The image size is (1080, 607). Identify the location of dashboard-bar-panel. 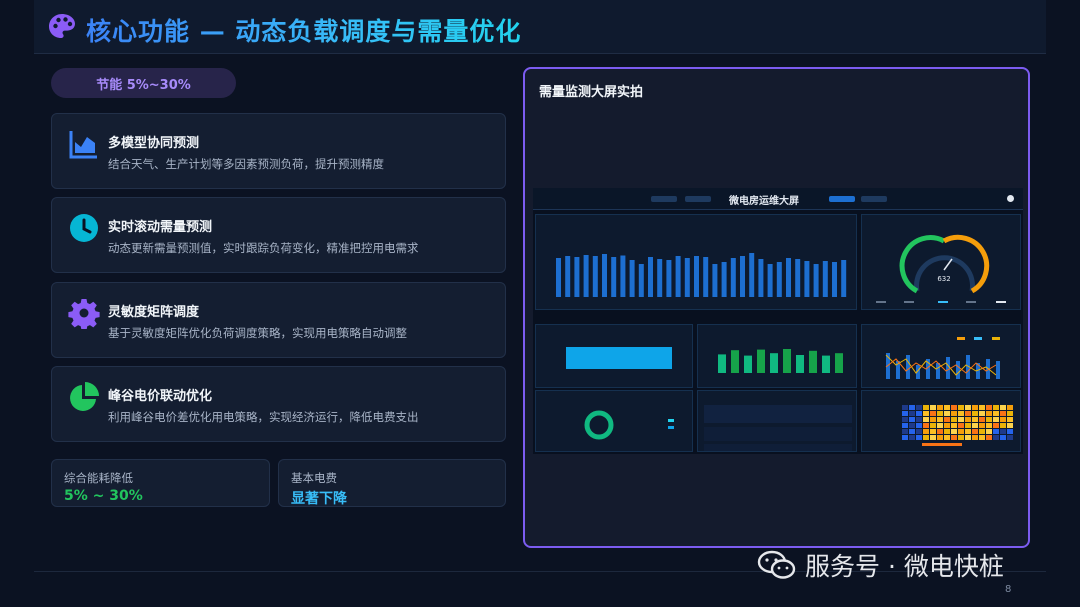
(696, 262).